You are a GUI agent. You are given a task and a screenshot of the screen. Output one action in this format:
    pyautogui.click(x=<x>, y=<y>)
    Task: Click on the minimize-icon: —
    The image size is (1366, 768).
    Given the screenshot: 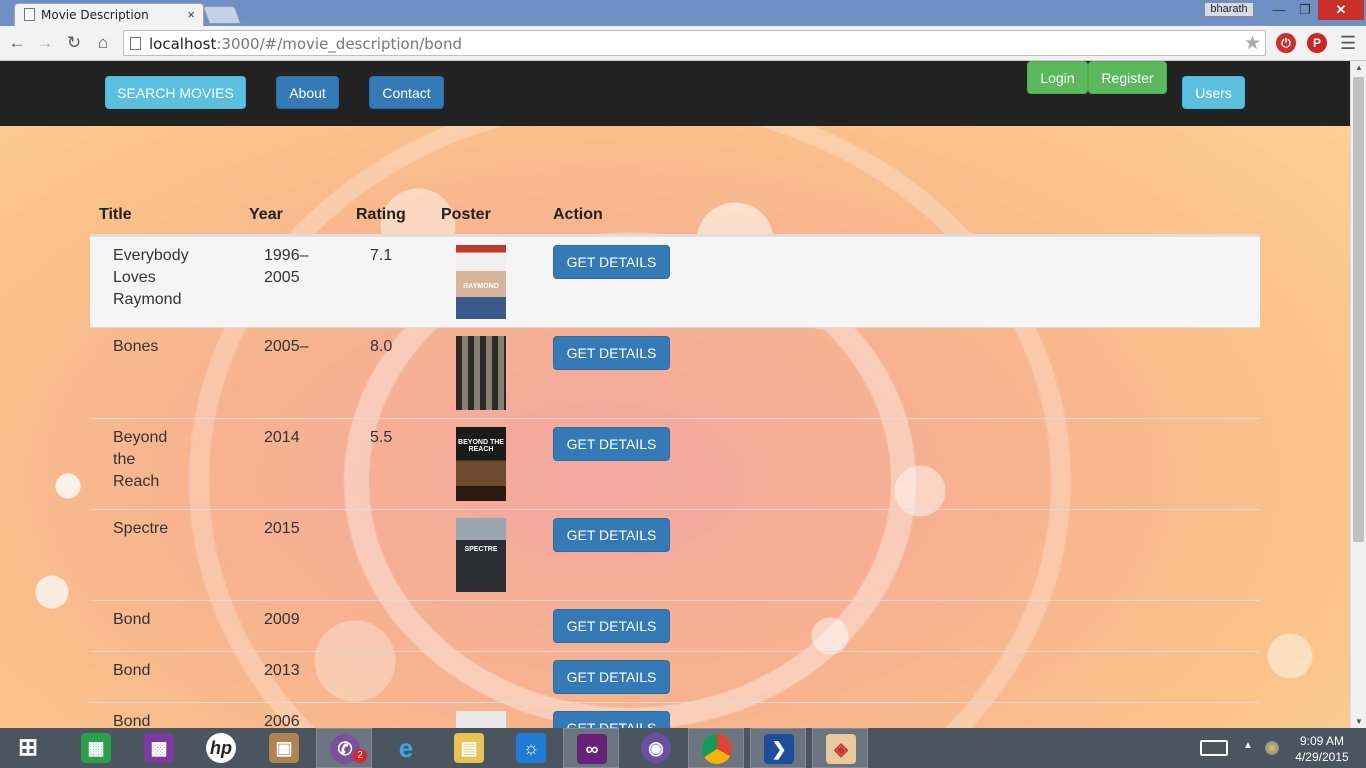 What is the action you would take?
    pyautogui.click(x=1279, y=10)
    